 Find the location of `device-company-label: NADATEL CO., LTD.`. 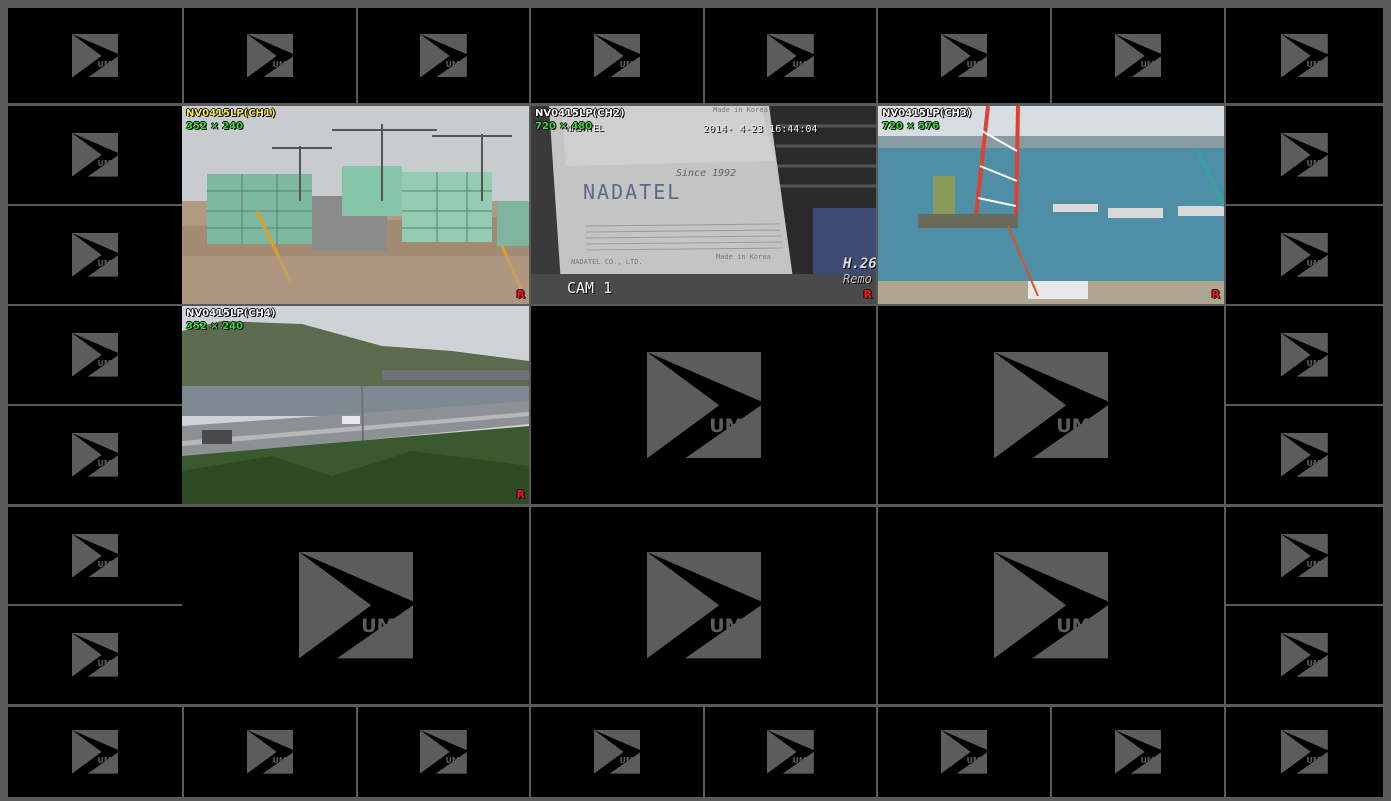

device-company-label: NADATEL CO., LTD. is located at coordinates (607, 262).